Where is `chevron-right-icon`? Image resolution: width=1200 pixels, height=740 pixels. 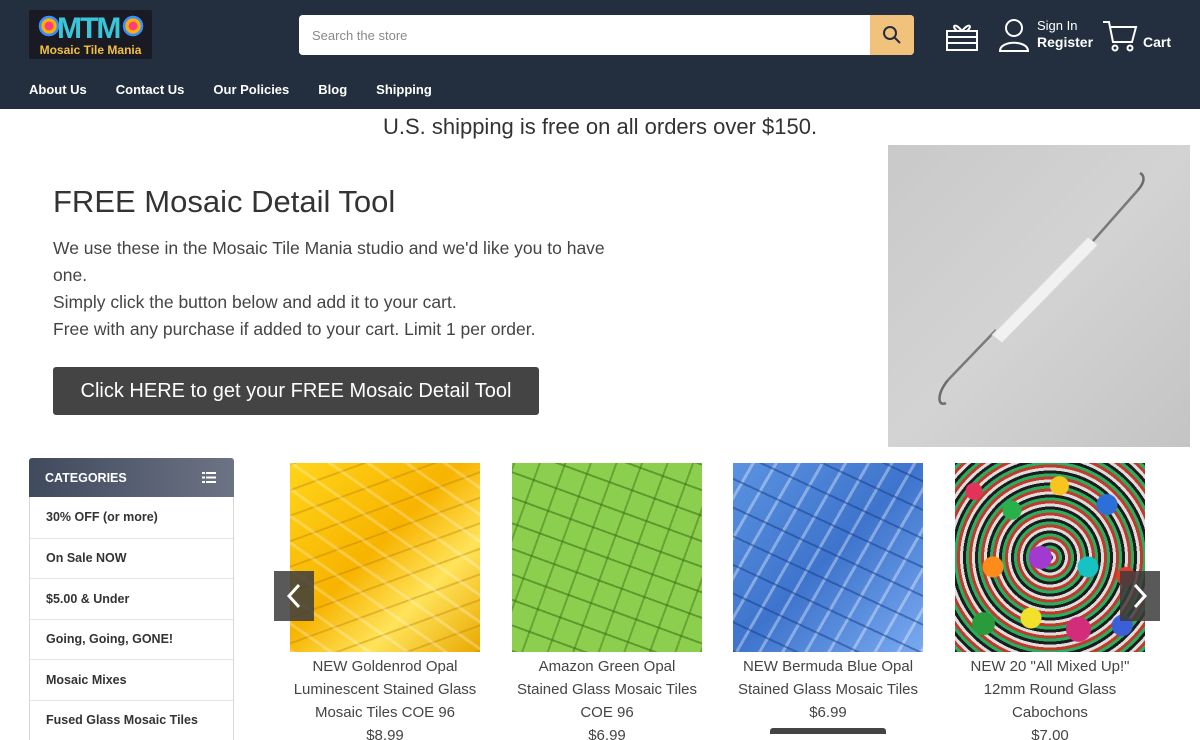 chevron-right-icon is located at coordinates (1140, 596).